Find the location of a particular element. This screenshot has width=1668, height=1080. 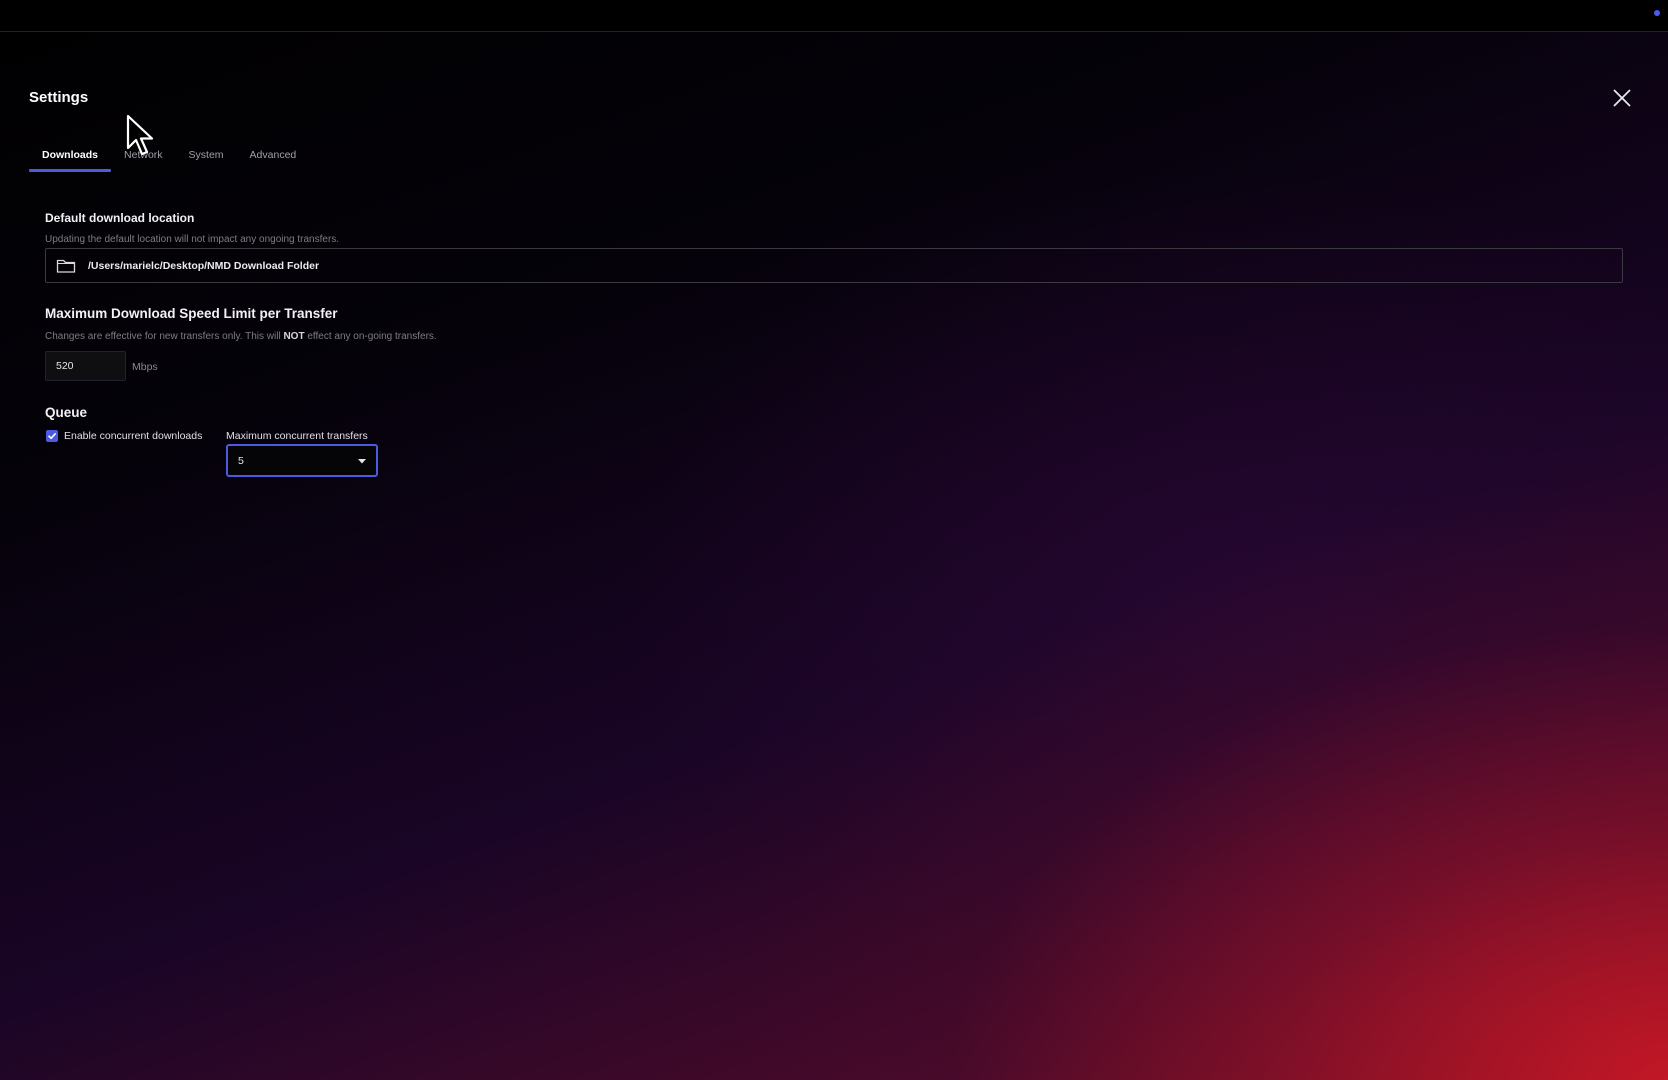

concurrent-downloads-checkbox is located at coordinates (52, 436).